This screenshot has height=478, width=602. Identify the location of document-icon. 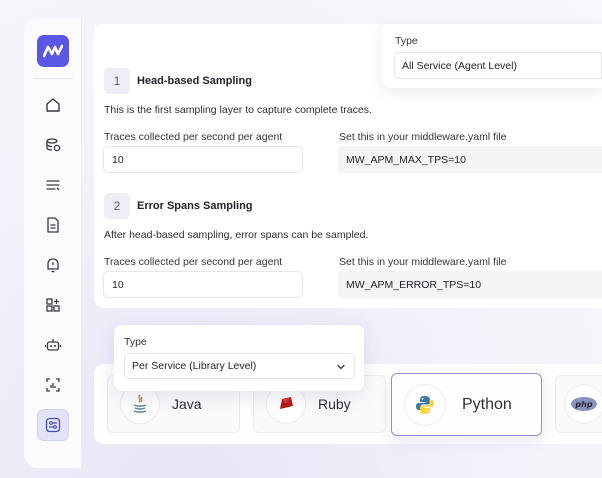
(53, 225).